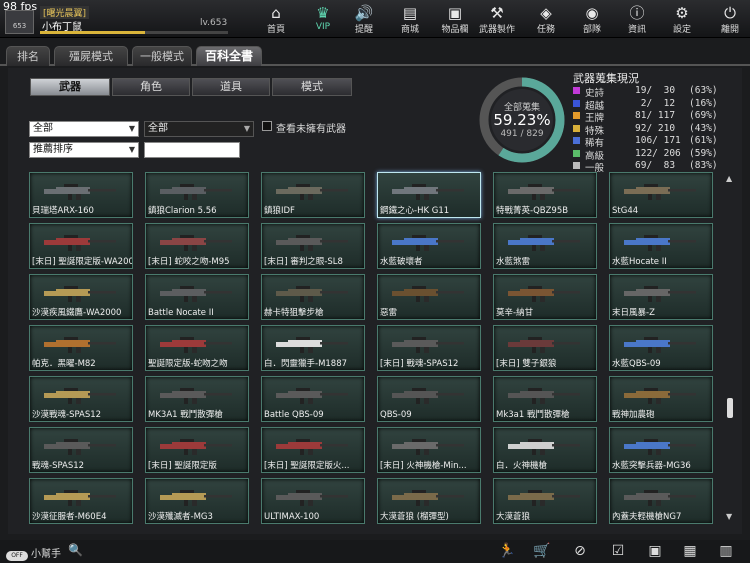  Describe the element at coordinates (197, 246) in the screenshot. I see `weapon-card: [末日] 蛇咬之吻-M95` at that location.